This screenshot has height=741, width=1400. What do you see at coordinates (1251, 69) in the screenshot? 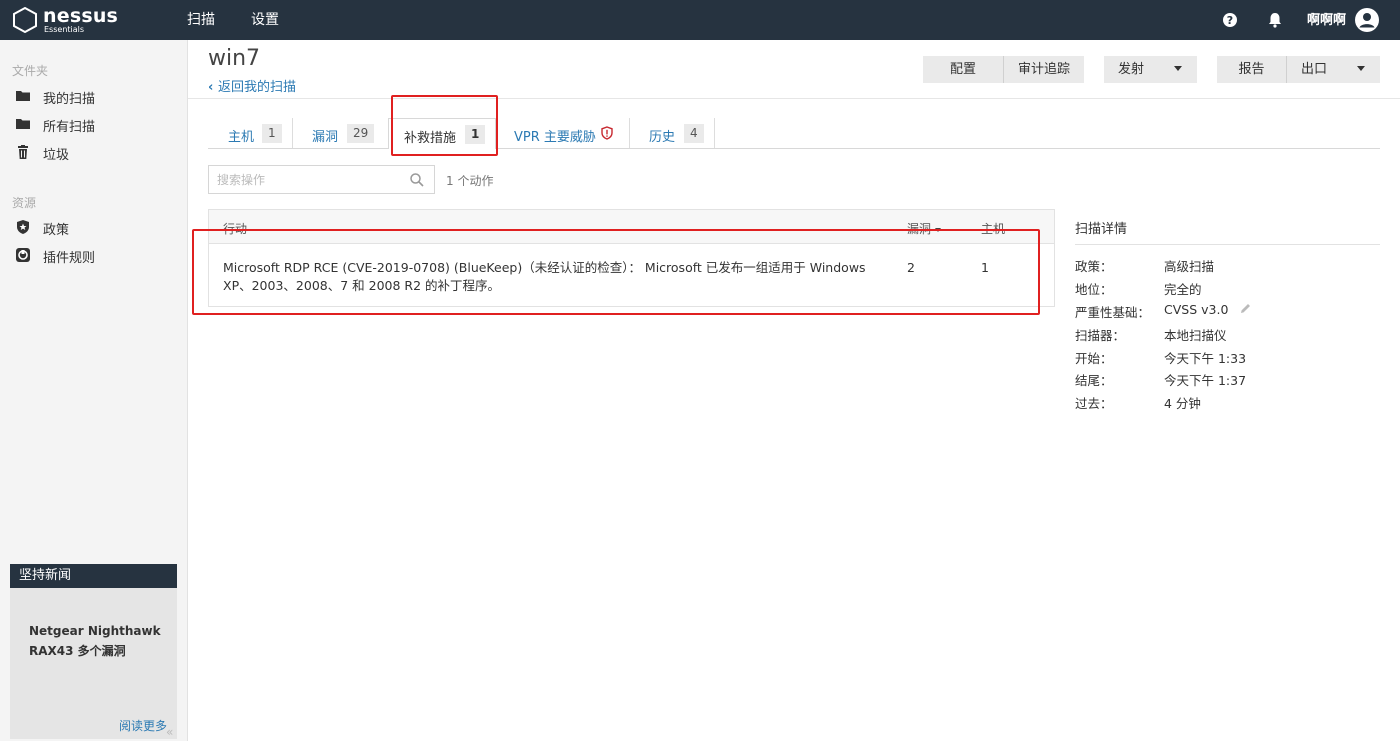
I see `report-button: 报告` at bounding box center [1251, 69].